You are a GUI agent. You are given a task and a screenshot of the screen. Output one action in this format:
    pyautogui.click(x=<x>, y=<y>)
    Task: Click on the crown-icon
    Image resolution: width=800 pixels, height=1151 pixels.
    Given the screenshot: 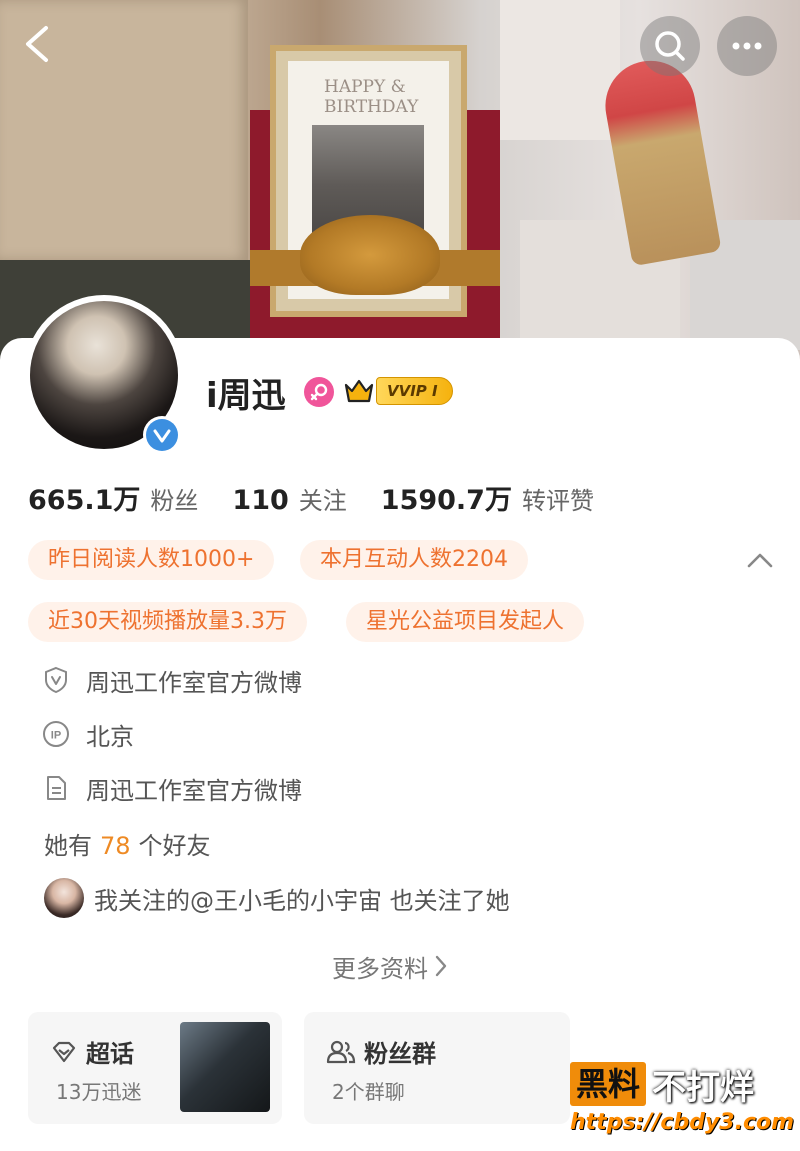 What is the action you would take?
    pyautogui.click(x=359, y=391)
    